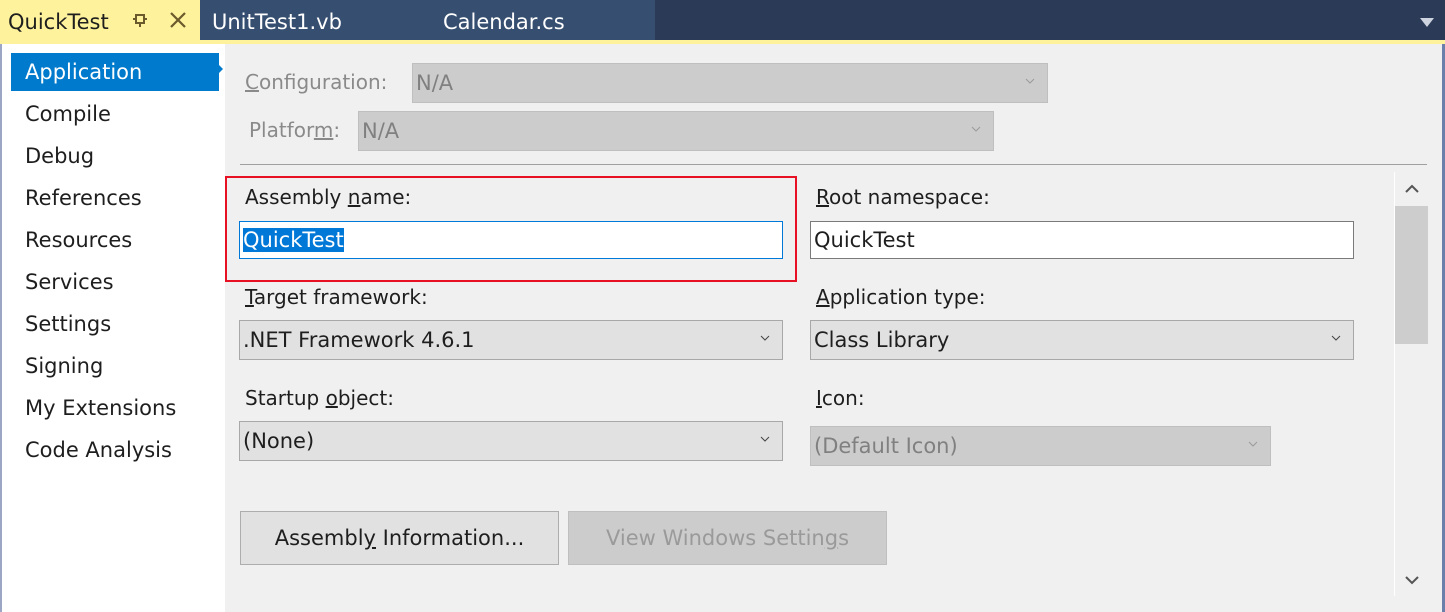  What do you see at coordinates (1411, 275) in the screenshot?
I see `scrollbar-thumb` at bounding box center [1411, 275].